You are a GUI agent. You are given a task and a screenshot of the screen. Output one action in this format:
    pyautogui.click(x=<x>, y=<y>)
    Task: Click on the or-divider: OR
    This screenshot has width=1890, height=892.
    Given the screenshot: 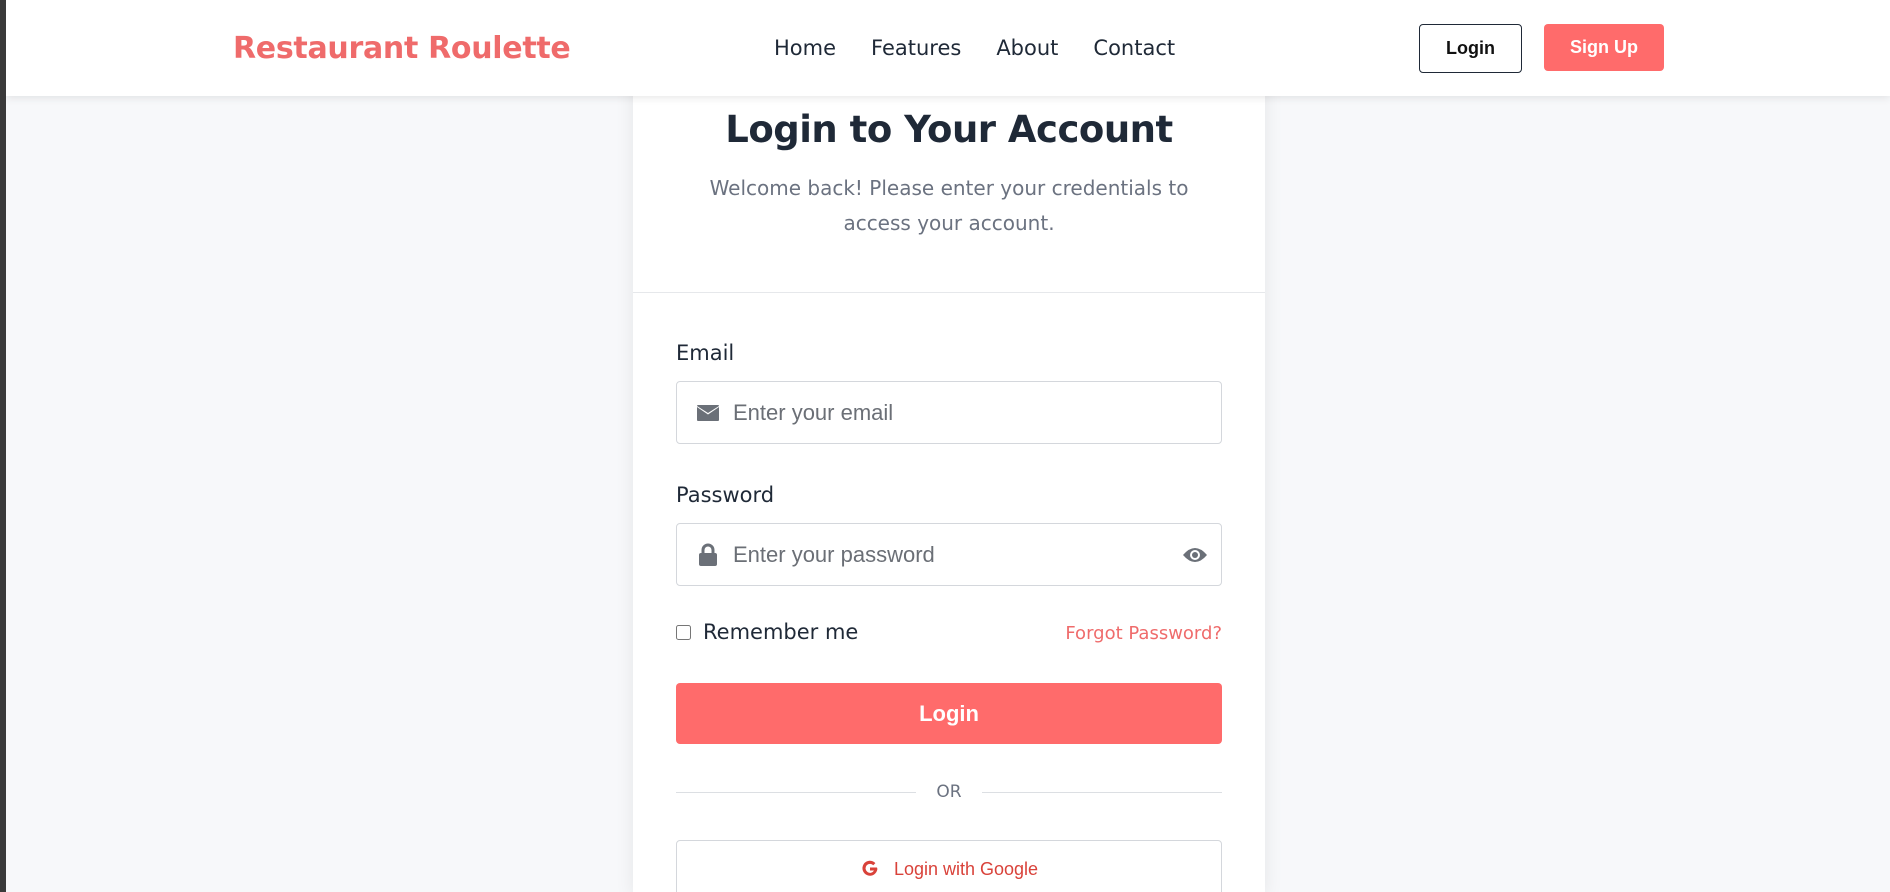 What is the action you would take?
    pyautogui.click(x=949, y=792)
    